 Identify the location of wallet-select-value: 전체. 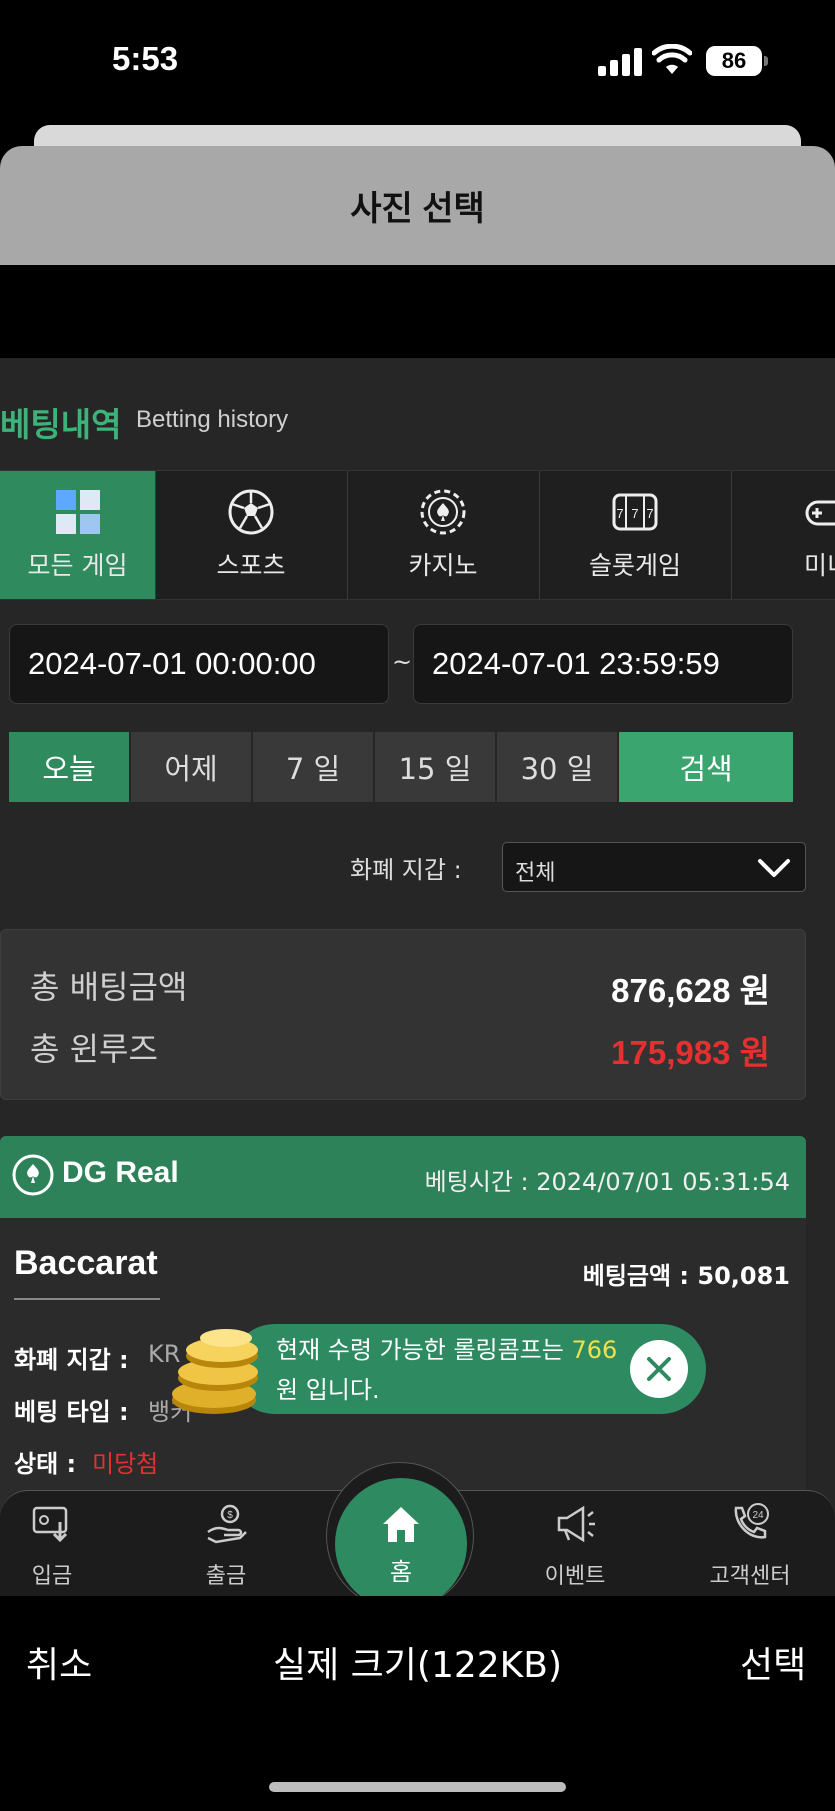
(535, 873).